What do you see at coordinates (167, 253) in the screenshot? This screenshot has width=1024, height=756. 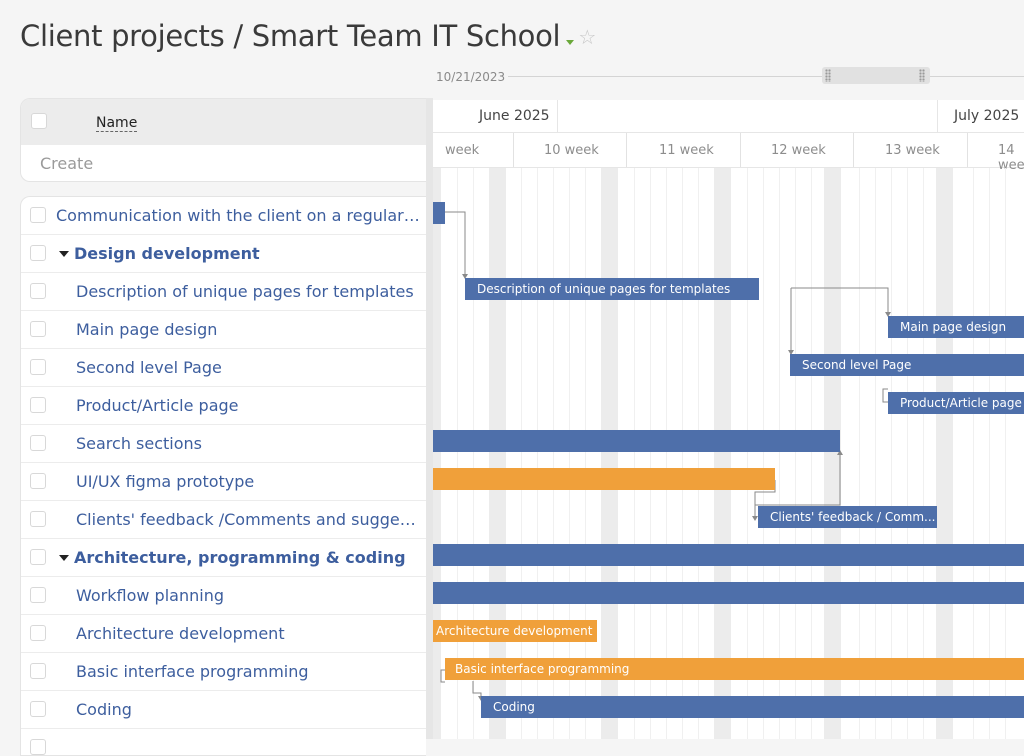 I see `task-group-label: Design development` at bounding box center [167, 253].